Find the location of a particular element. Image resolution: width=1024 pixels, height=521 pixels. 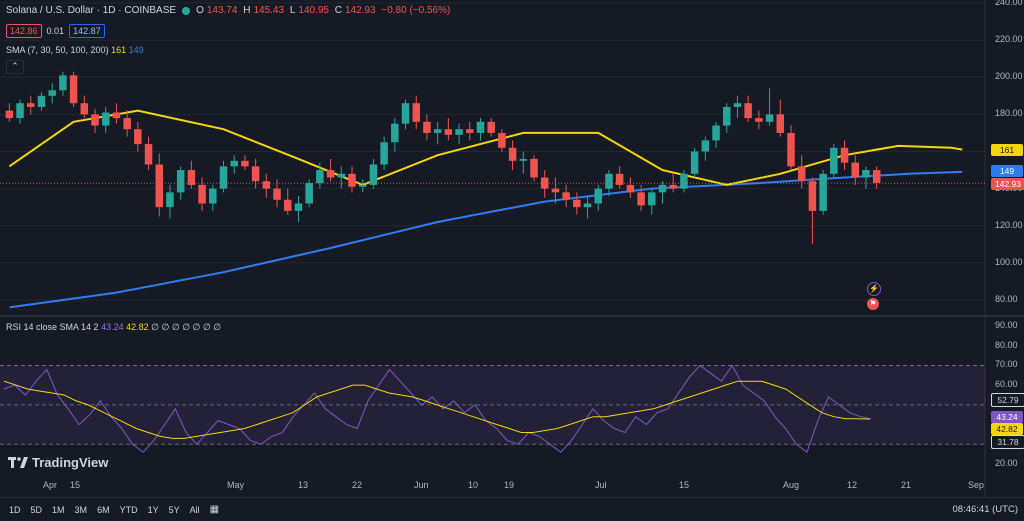

time-axis-tick: May is located at coordinates (236, 485).